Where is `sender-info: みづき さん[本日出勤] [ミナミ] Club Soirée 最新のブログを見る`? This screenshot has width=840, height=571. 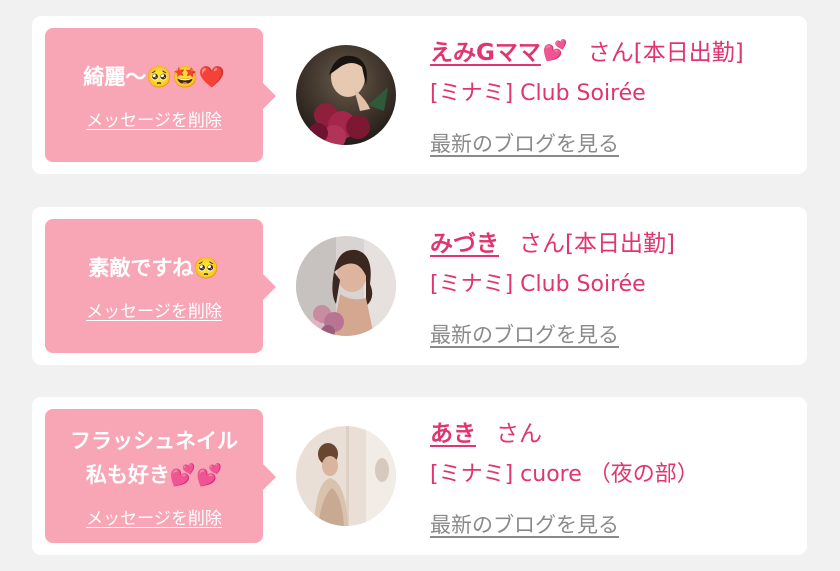
sender-info: みづき さん[本日出勤] [ミナミ] Club Soirée 最新のブログを見る is located at coordinates (615, 287).